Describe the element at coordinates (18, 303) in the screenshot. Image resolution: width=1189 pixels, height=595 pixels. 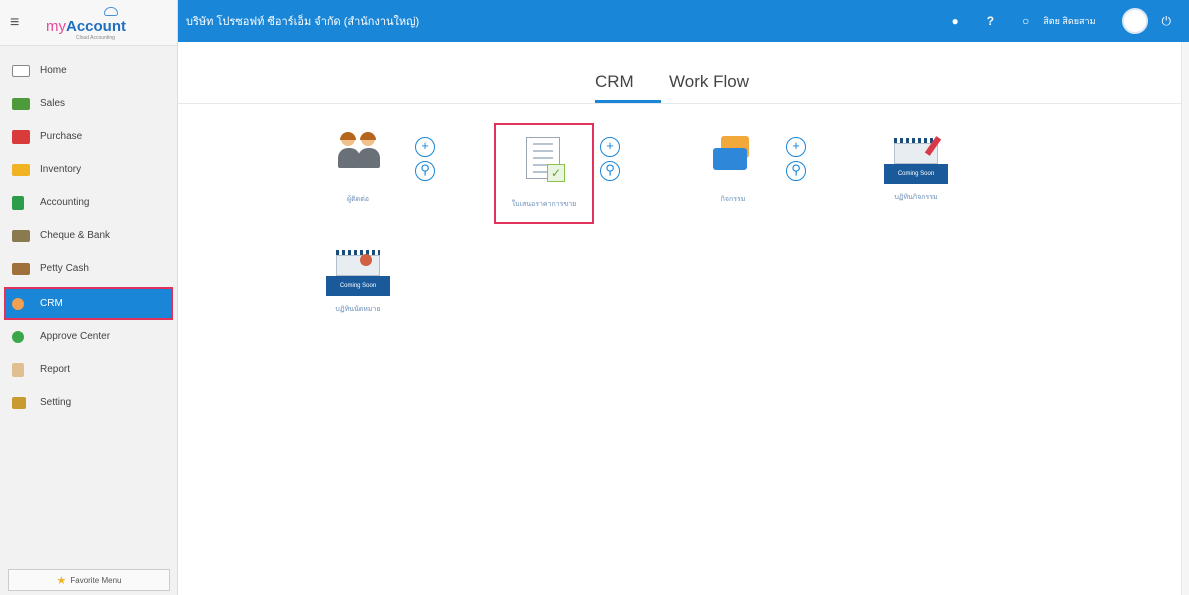
I see `crm-icon` at that location.